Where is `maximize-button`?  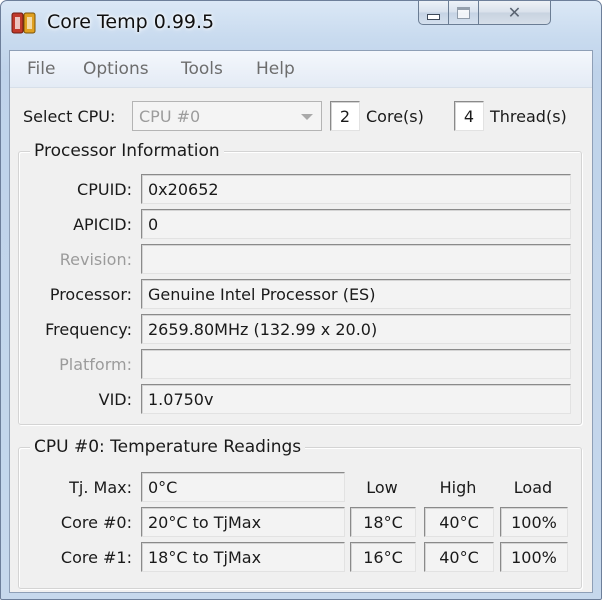
maximize-button is located at coordinates (464, 13).